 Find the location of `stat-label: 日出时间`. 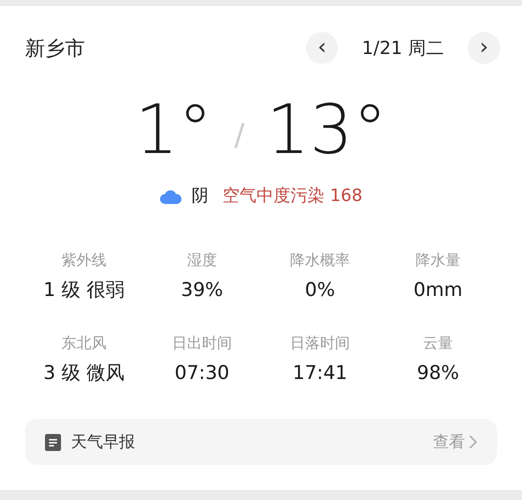

stat-label: 日出时间 is located at coordinates (202, 343).